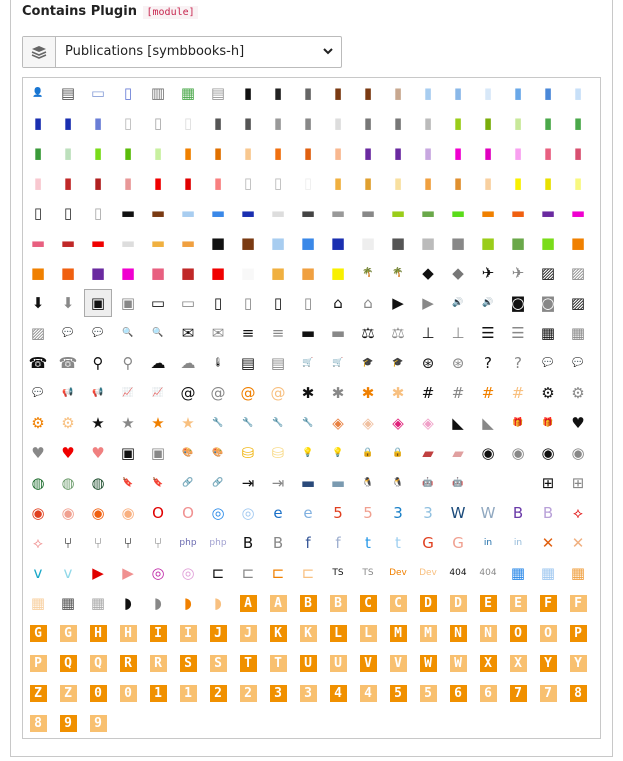 The height and width of the screenshot is (761, 623). What do you see at coordinates (458, 453) in the screenshot?
I see `icon-option: ▰` at bounding box center [458, 453].